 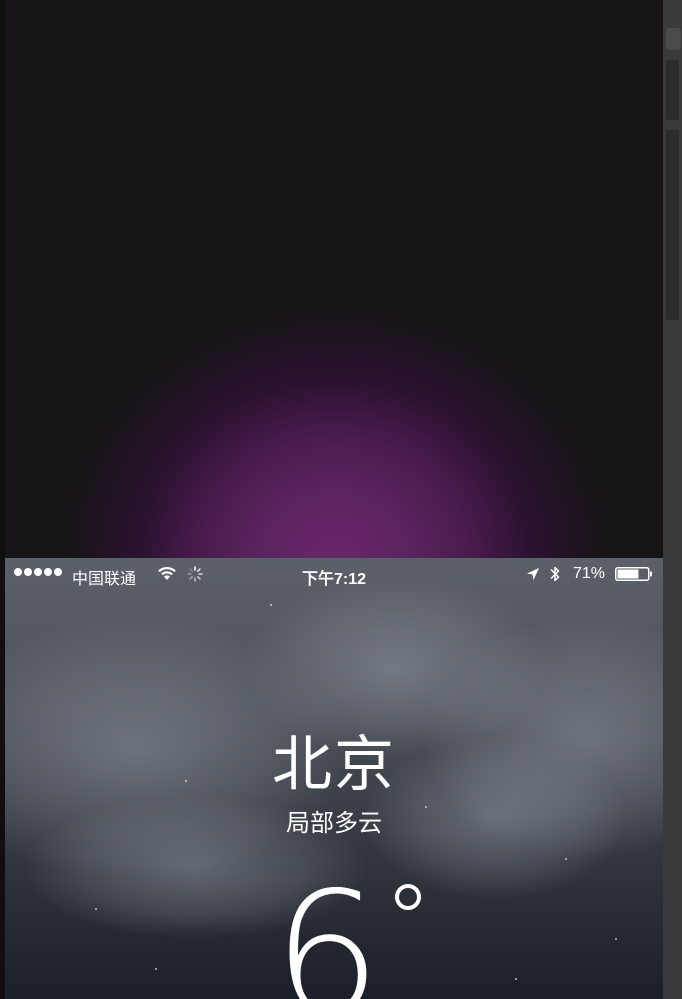 What do you see at coordinates (334, 764) in the screenshot?
I see `city-name: 北京` at bounding box center [334, 764].